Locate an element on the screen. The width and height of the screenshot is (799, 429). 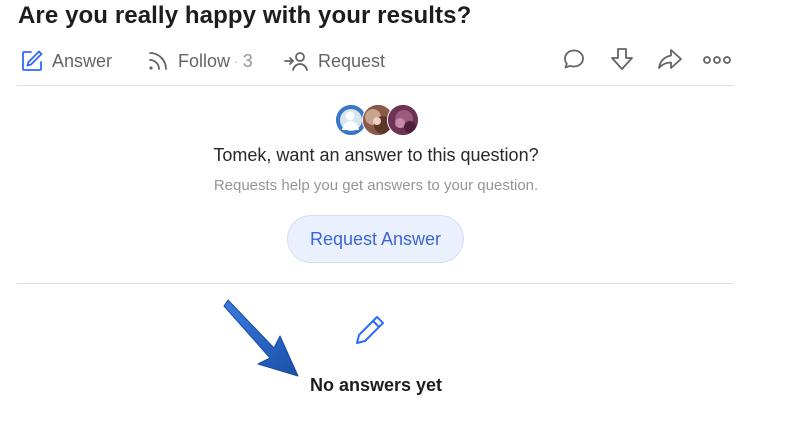
share-arrow-icon is located at coordinates (670, 61).